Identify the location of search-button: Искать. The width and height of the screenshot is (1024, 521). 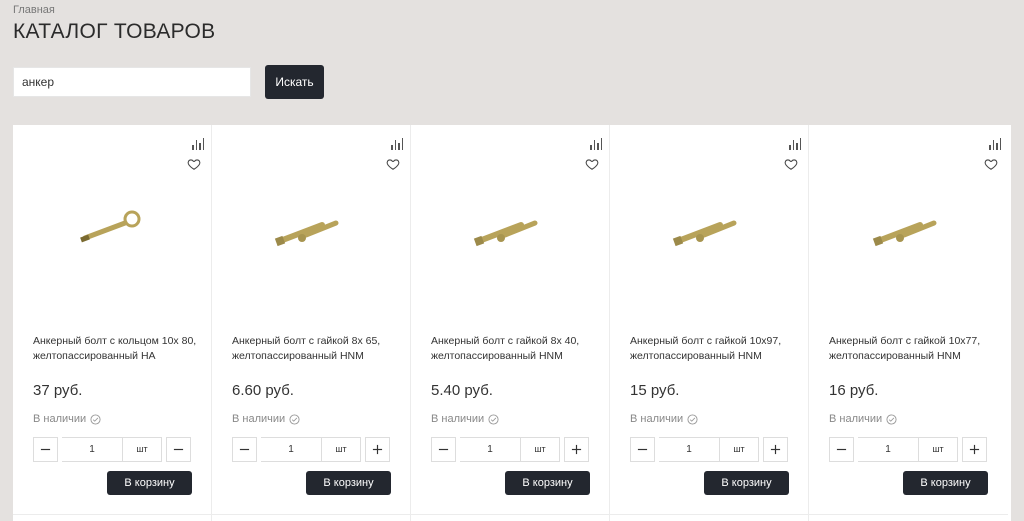
(294, 82).